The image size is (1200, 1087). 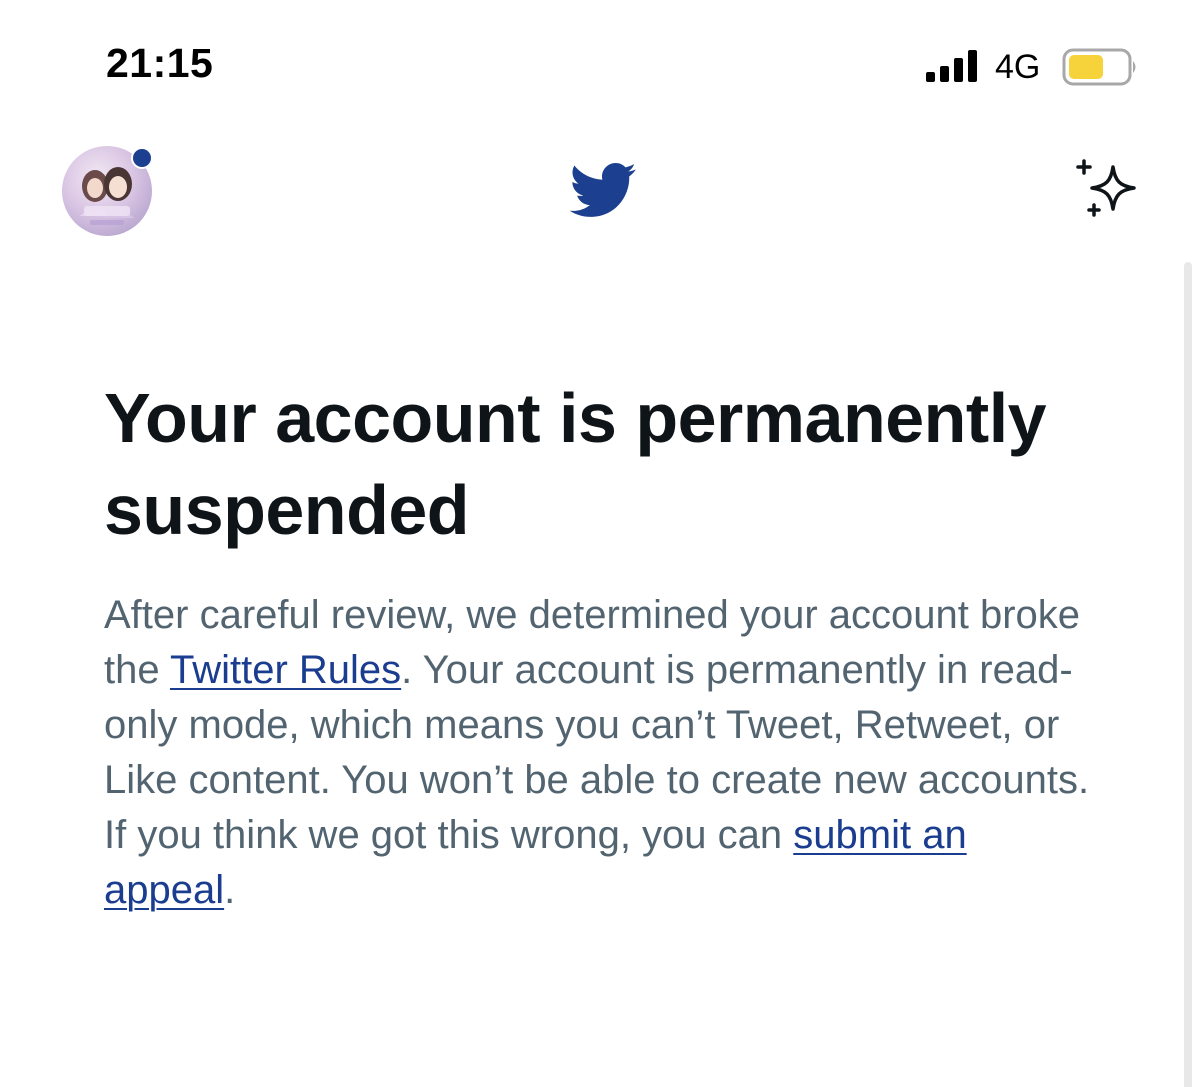 I want to click on page-title: Your account is permanently suspended, so click(x=575, y=464).